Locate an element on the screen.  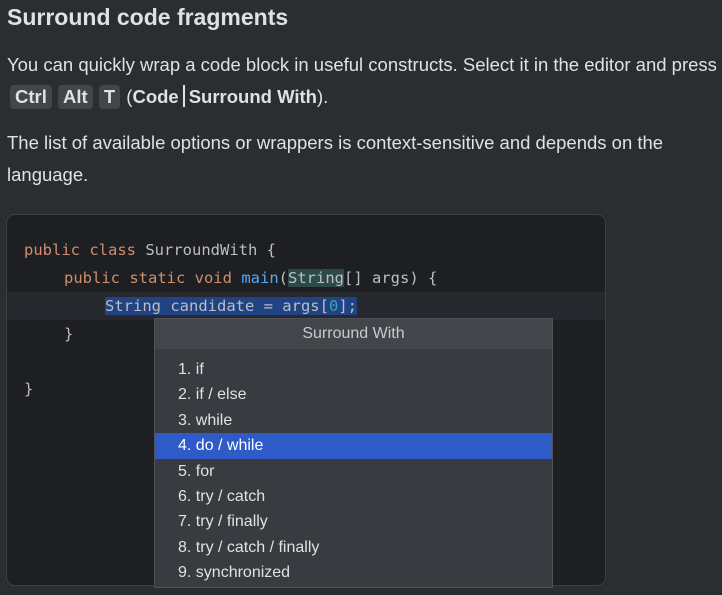
menu-item-while: 3. while is located at coordinates (353, 420).